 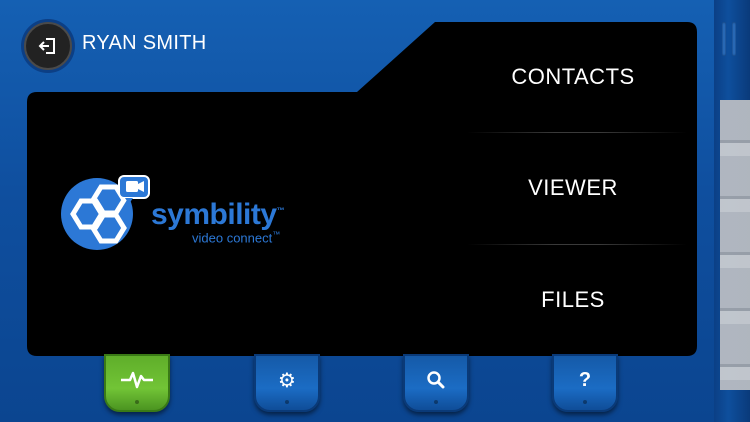 I want to click on menu-item-label: VIEWER, so click(x=573, y=187).